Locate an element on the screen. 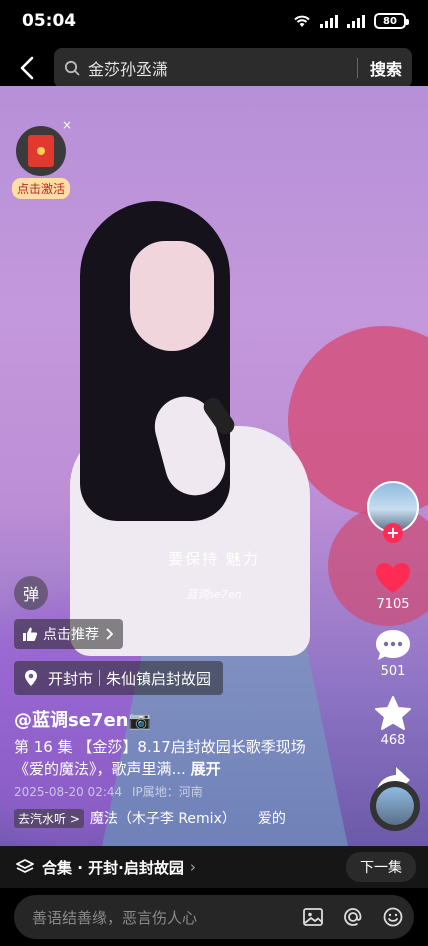 This screenshot has height=946, width=428. like-count: 7105 is located at coordinates (393, 604).